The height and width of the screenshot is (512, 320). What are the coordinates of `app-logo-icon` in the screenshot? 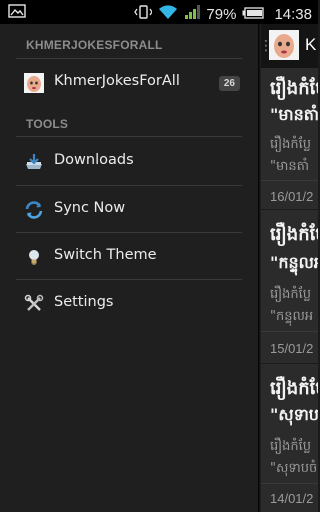 It's located at (284, 45).